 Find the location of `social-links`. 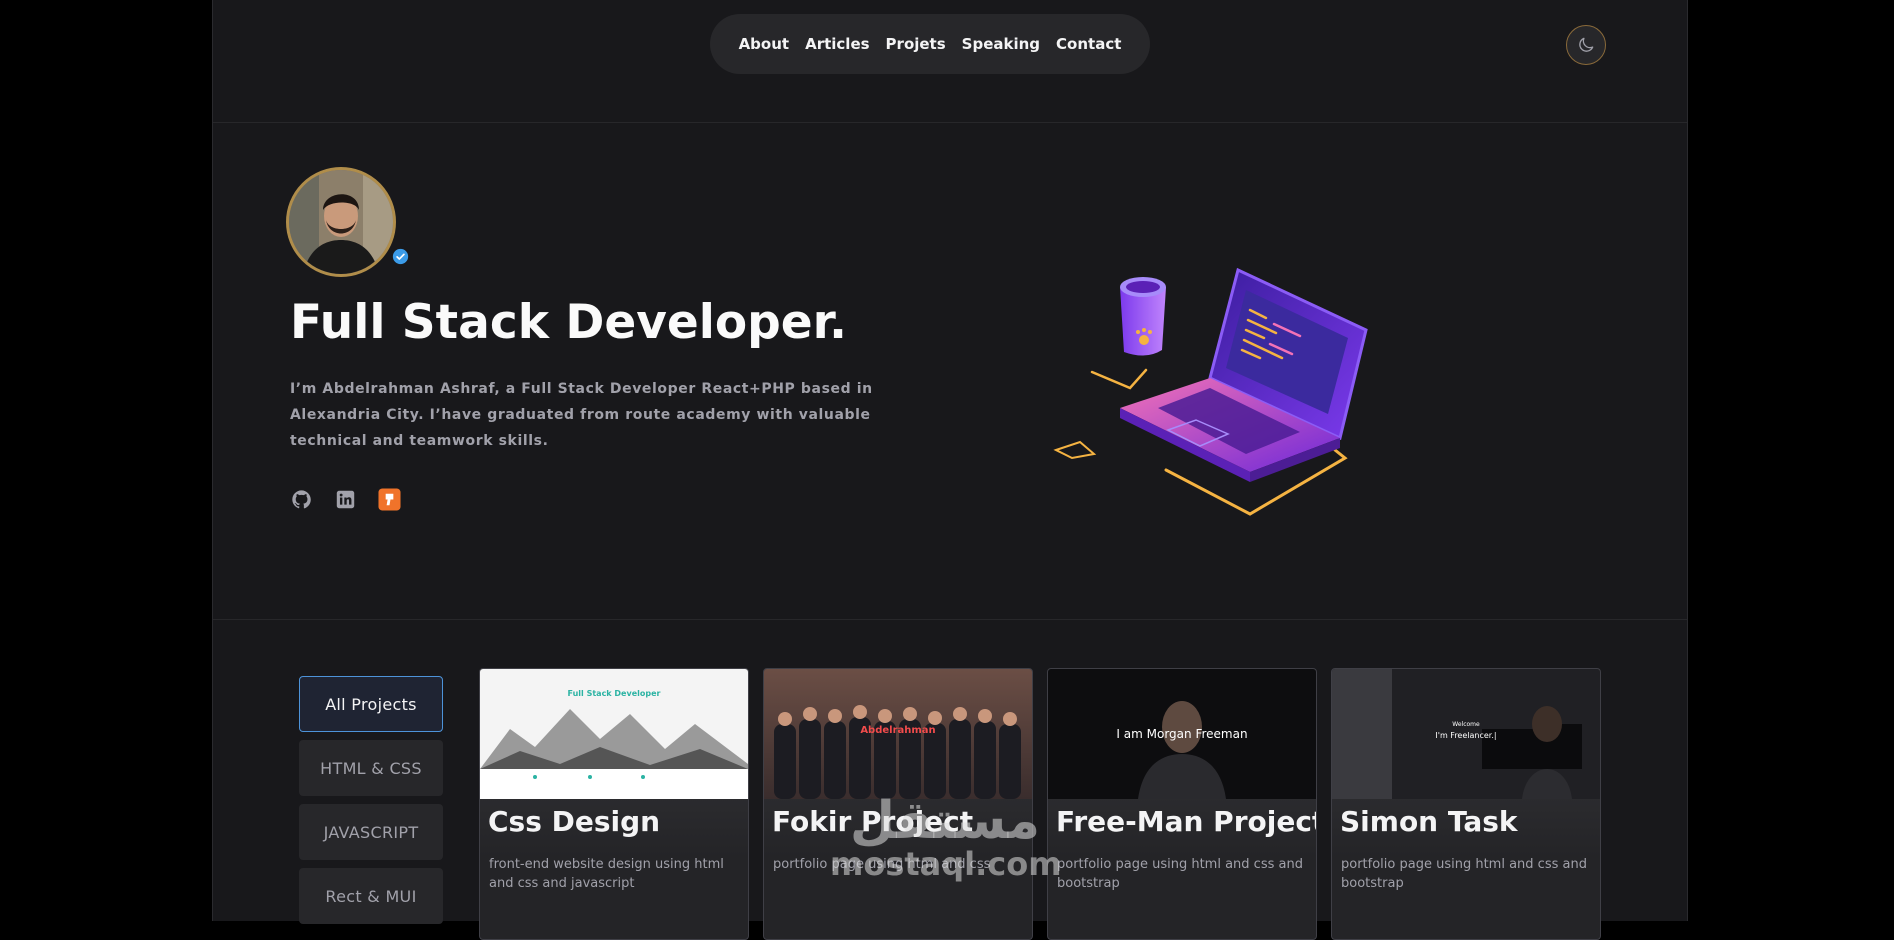

social-links is located at coordinates (345, 499).